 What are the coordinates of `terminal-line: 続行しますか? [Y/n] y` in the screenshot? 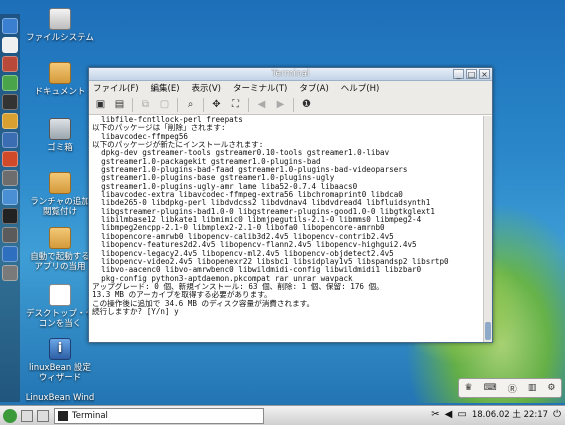 It's located at (135, 311).